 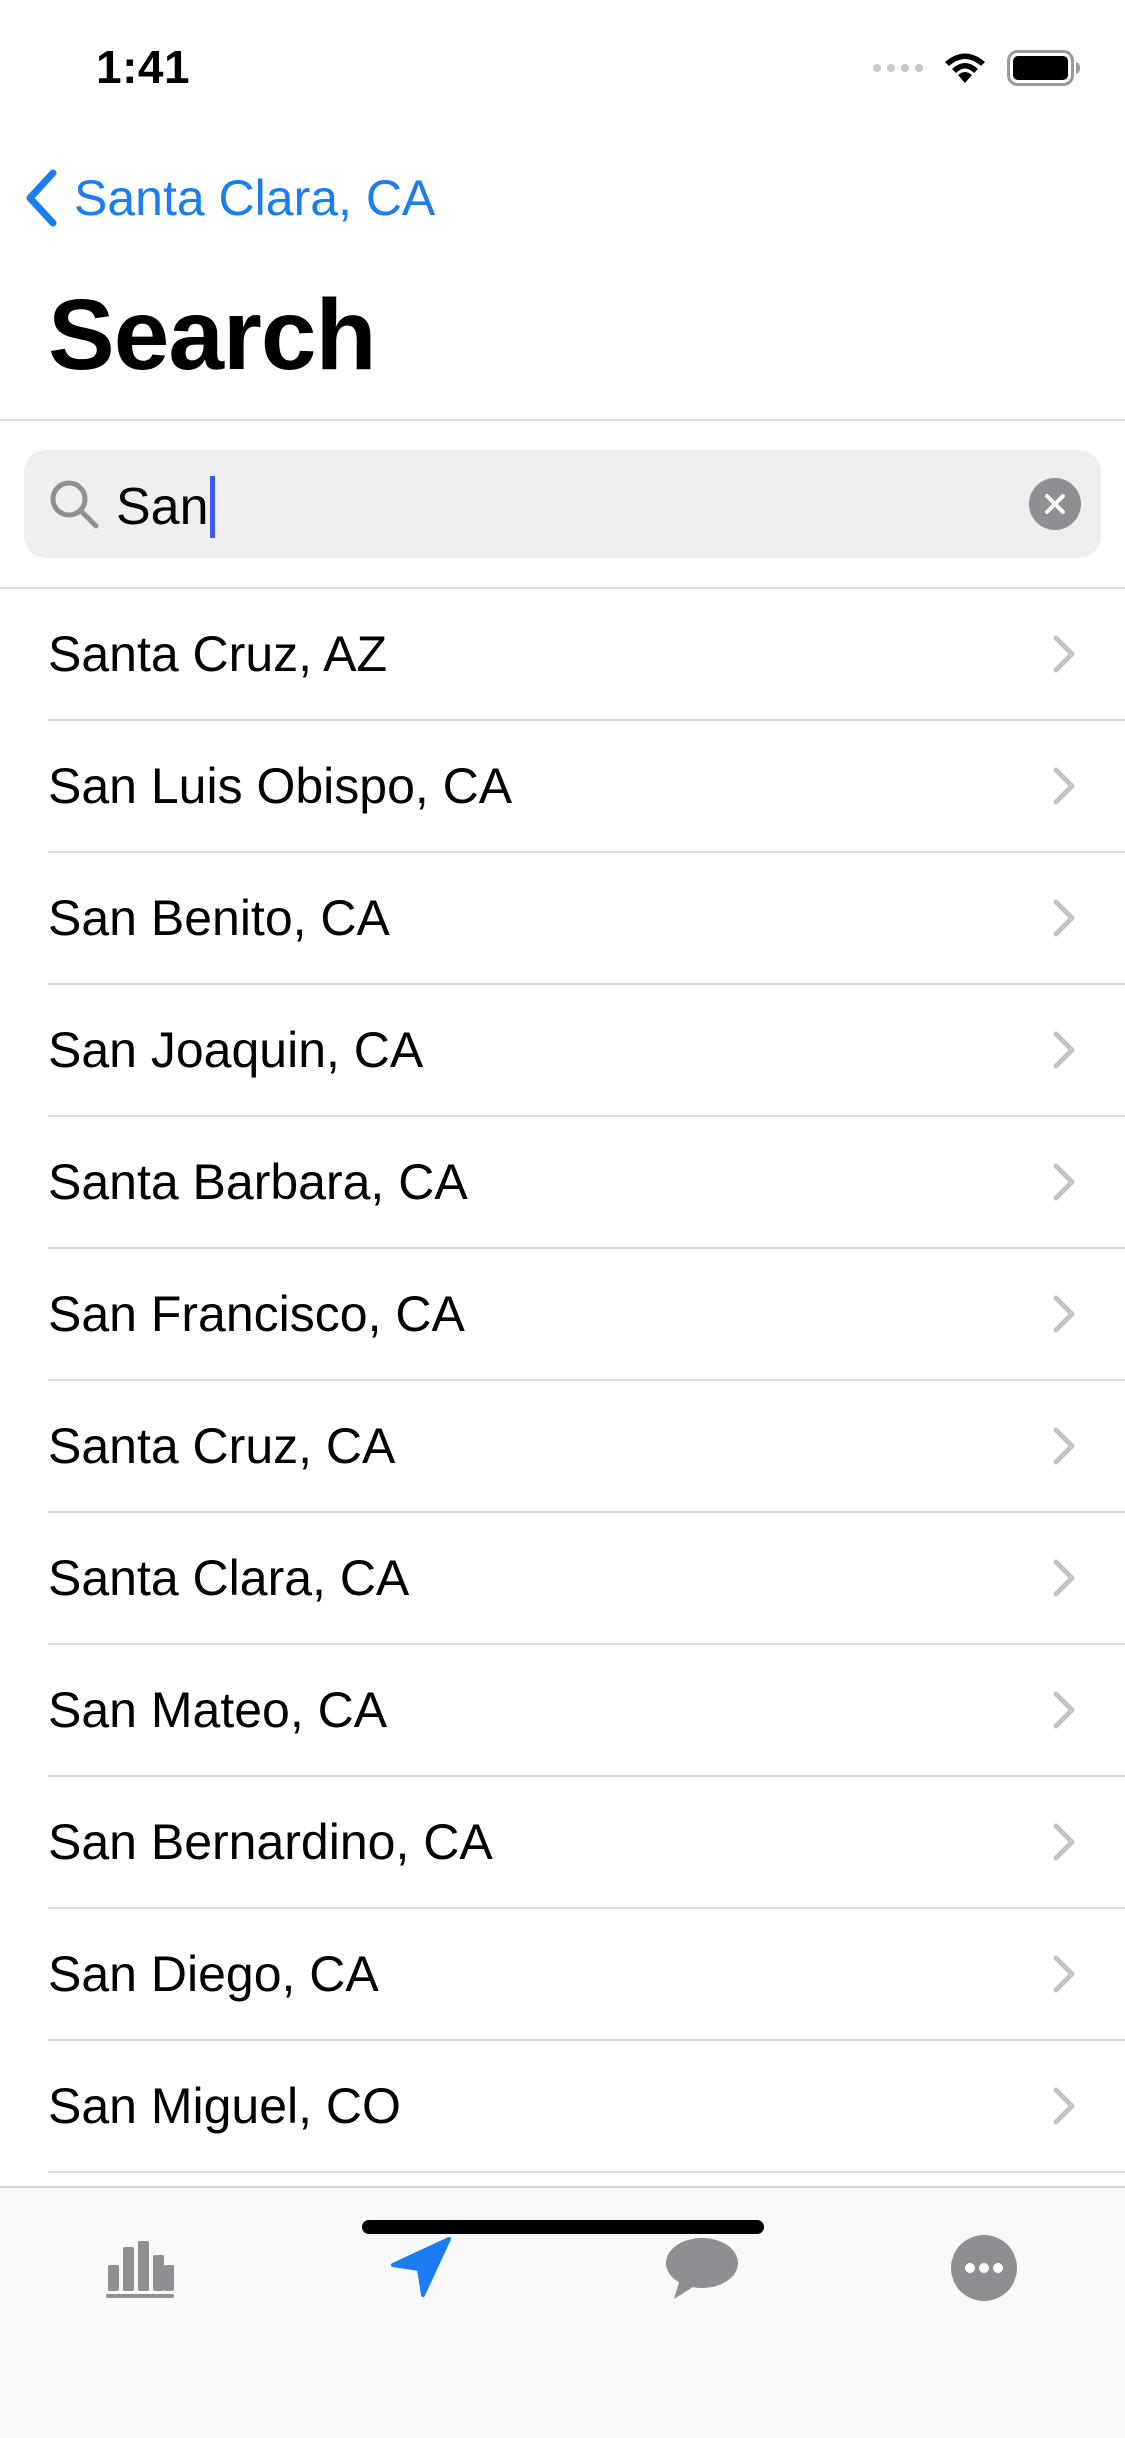 What do you see at coordinates (255, 198) in the screenshot?
I see `back-button-label: Santa Clara, CA` at bounding box center [255, 198].